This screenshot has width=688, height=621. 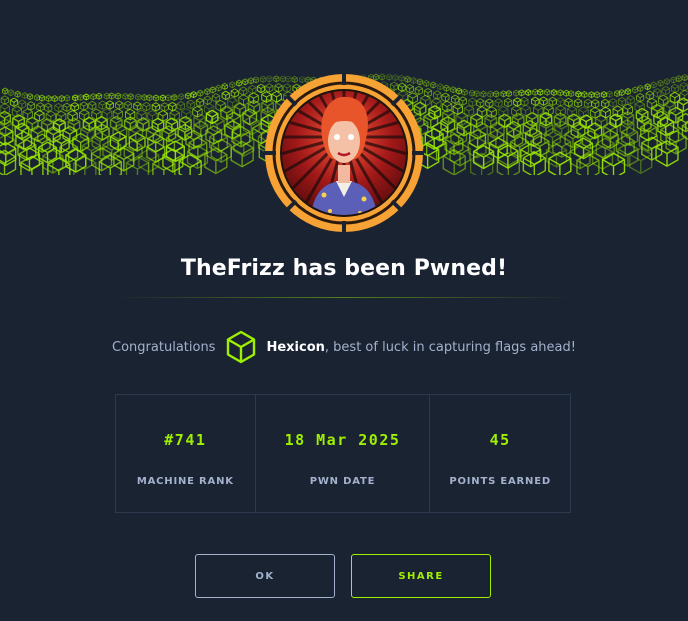 I want to click on machine-avatar, so click(x=344, y=153).